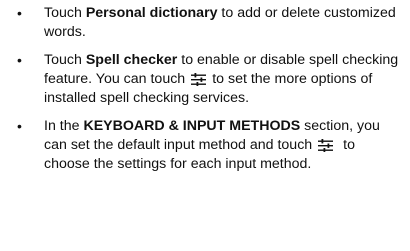 The width and height of the screenshot is (410, 251). Describe the element at coordinates (64, 126) in the screenshot. I see `text-segment: In the` at that location.